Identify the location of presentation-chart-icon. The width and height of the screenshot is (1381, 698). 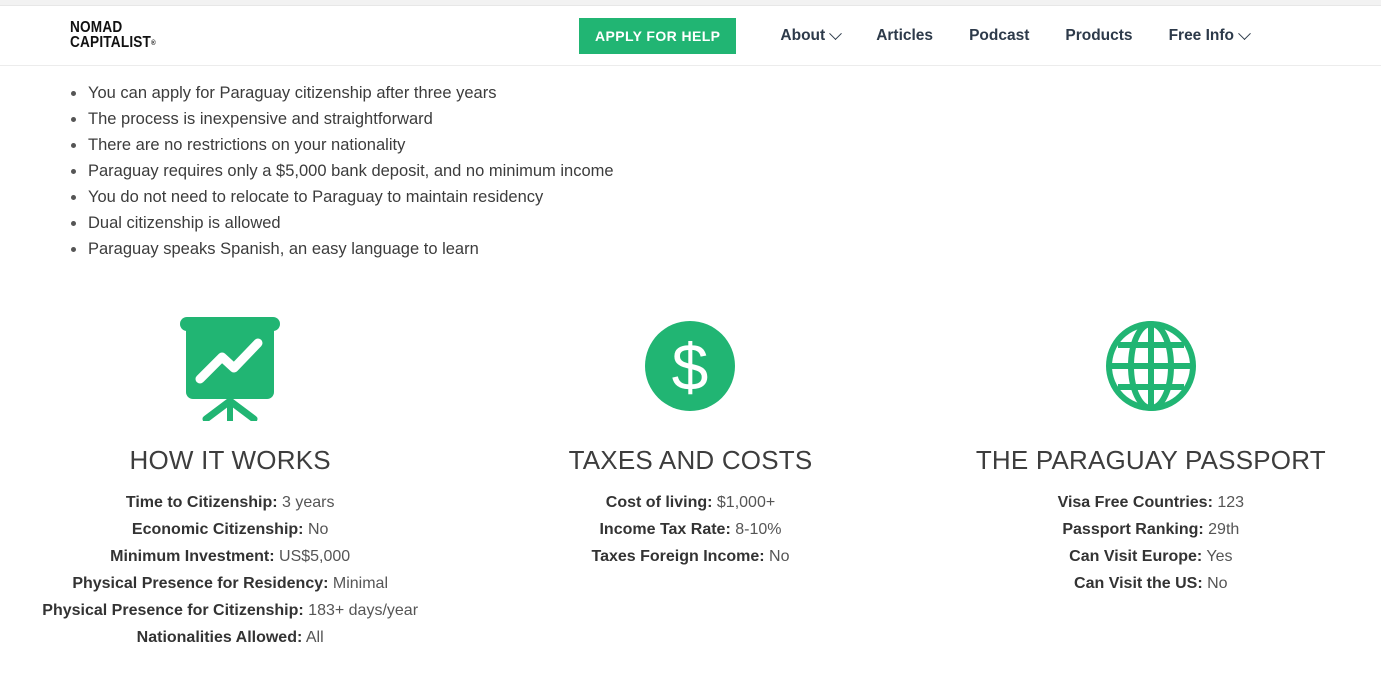
(230, 366).